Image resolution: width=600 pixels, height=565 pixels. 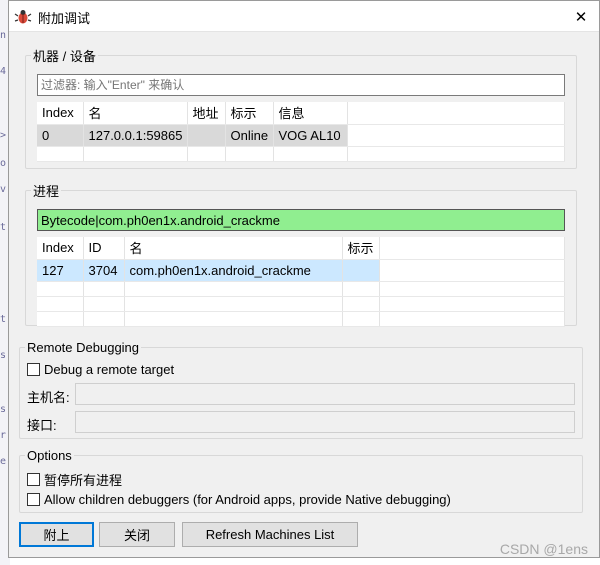 What do you see at coordinates (56, 534) in the screenshot?
I see `attach-button: 附上` at bounding box center [56, 534].